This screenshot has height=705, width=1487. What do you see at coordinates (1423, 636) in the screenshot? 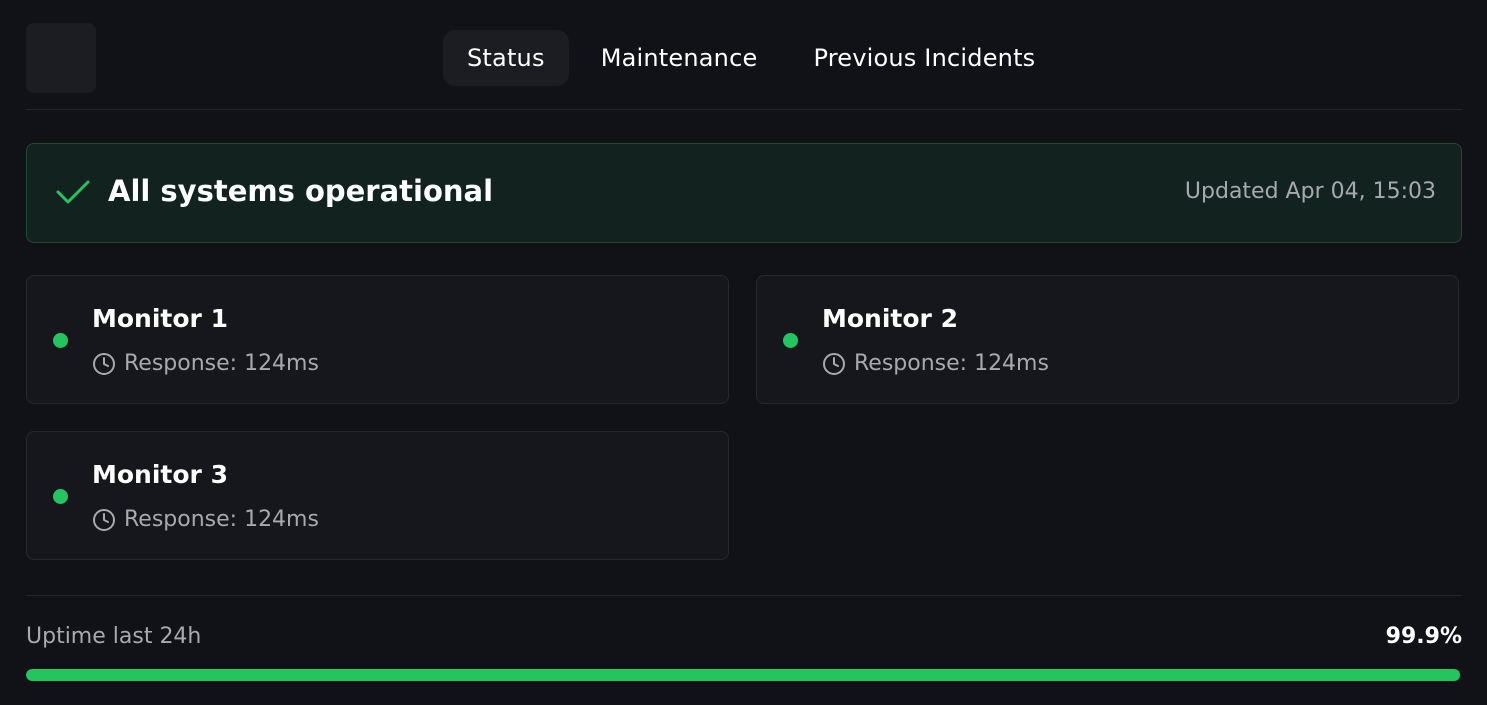
I see `uptime-value: 99.9%` at bounding box center [1423, 636].